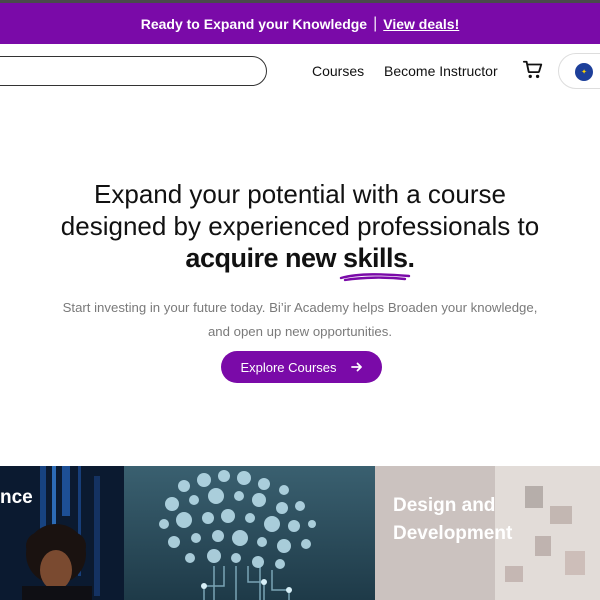 The width and height of the screenshot is (600, 600). What do you see at coordinates (356, 367) in the screenshot?
I see `arrow-right-icon` at bounding box center [356, 367].